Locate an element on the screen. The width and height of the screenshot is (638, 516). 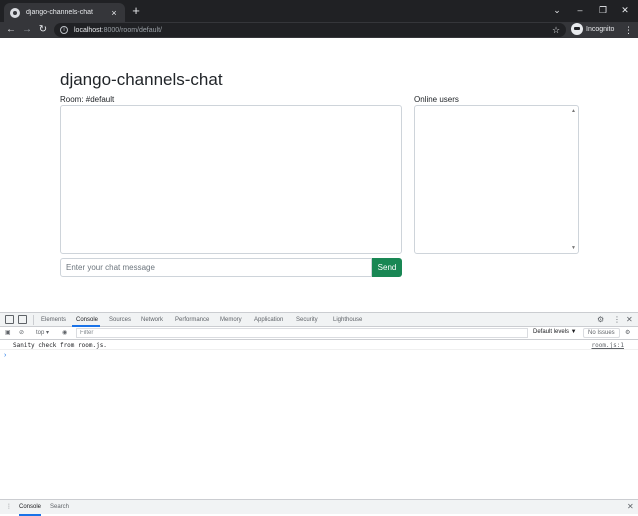
incognito-profile: Incognito is located at coordinates (592, 29).